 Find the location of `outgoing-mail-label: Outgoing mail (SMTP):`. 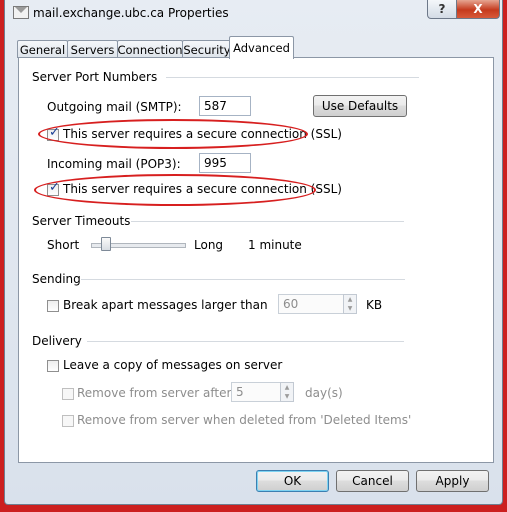

outgoing-mail-label: Outgoing mail (SMTP): is located at coordinates (114, 107).